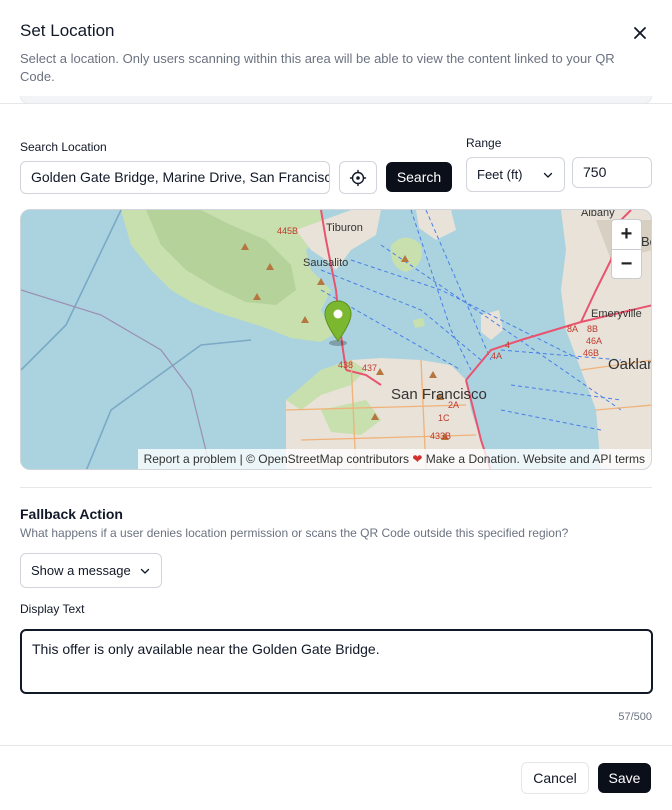 The image size is (672, 810). What do you see at coordinates (593, 329) in the screenshot?
I see `road-label: 8B` at bounding box center [593, 329].